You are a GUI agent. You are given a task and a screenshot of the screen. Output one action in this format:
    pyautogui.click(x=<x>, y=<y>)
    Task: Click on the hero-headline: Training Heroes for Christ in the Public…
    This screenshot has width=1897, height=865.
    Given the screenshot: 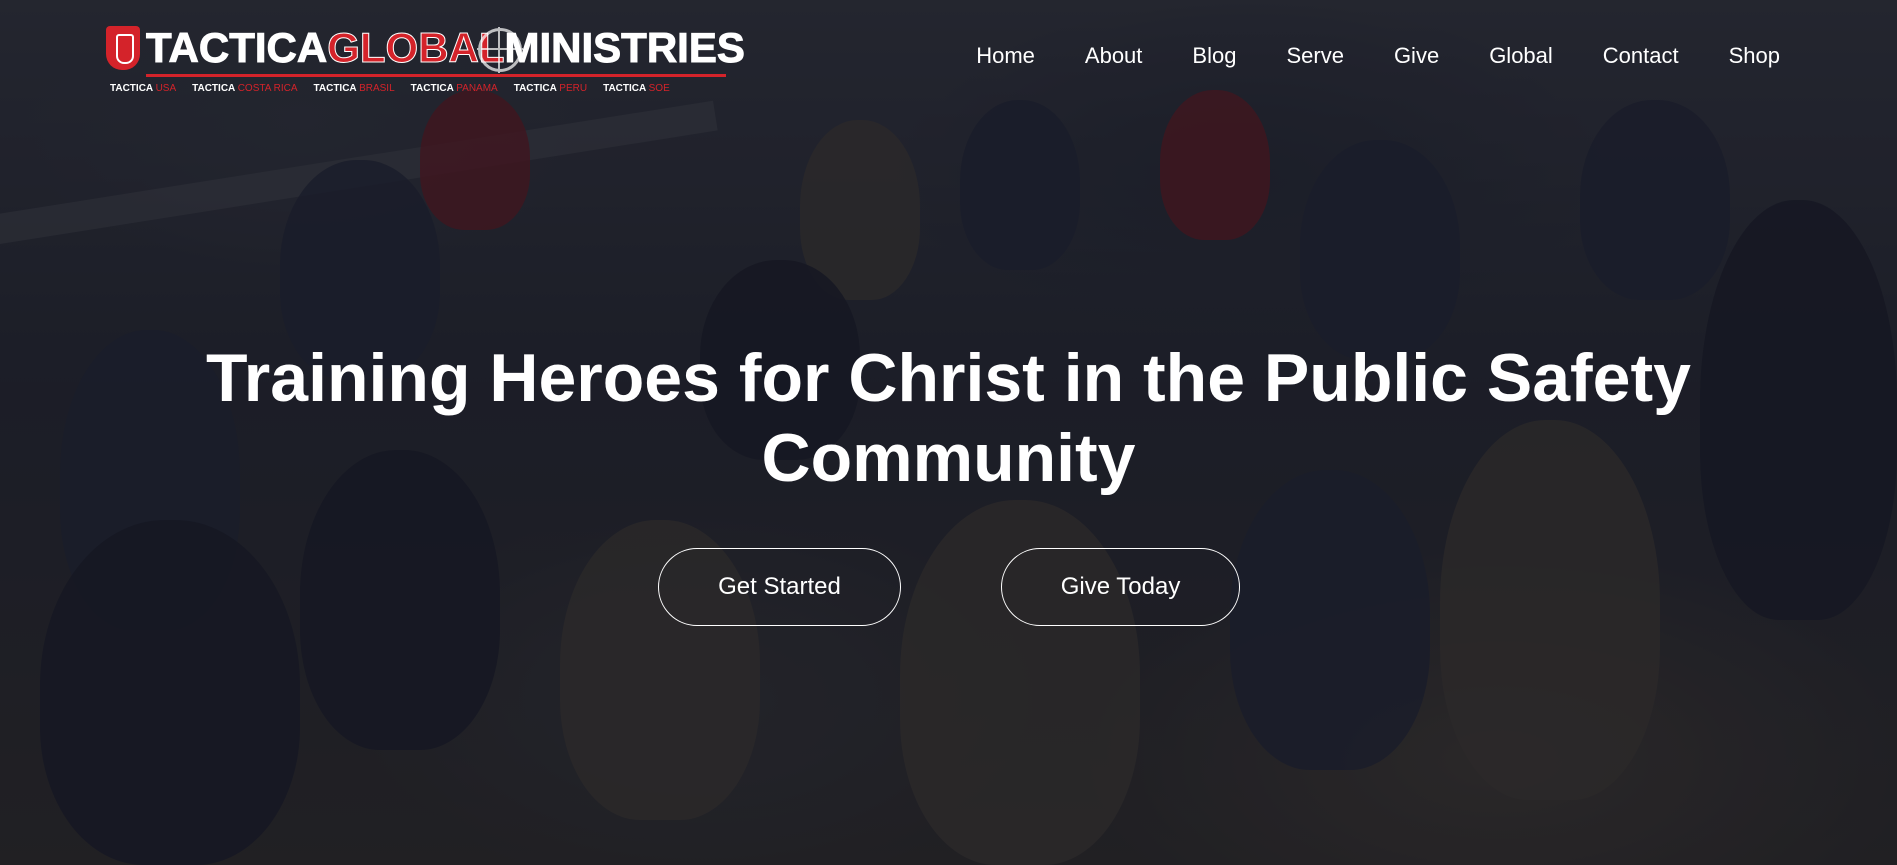 What is the action you would take?
    pyautogui.click(x=948, y=418)
    